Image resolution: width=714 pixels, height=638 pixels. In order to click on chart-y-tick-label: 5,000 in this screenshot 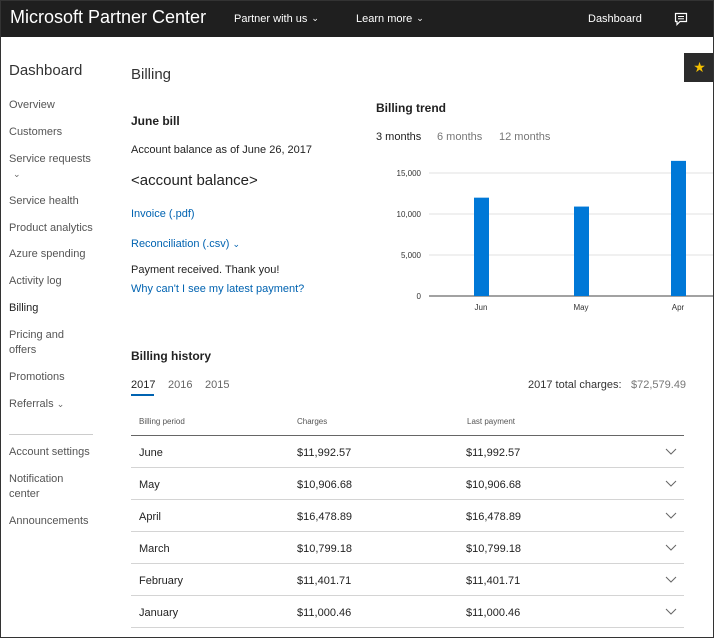, I will do `click(411, 255)`.